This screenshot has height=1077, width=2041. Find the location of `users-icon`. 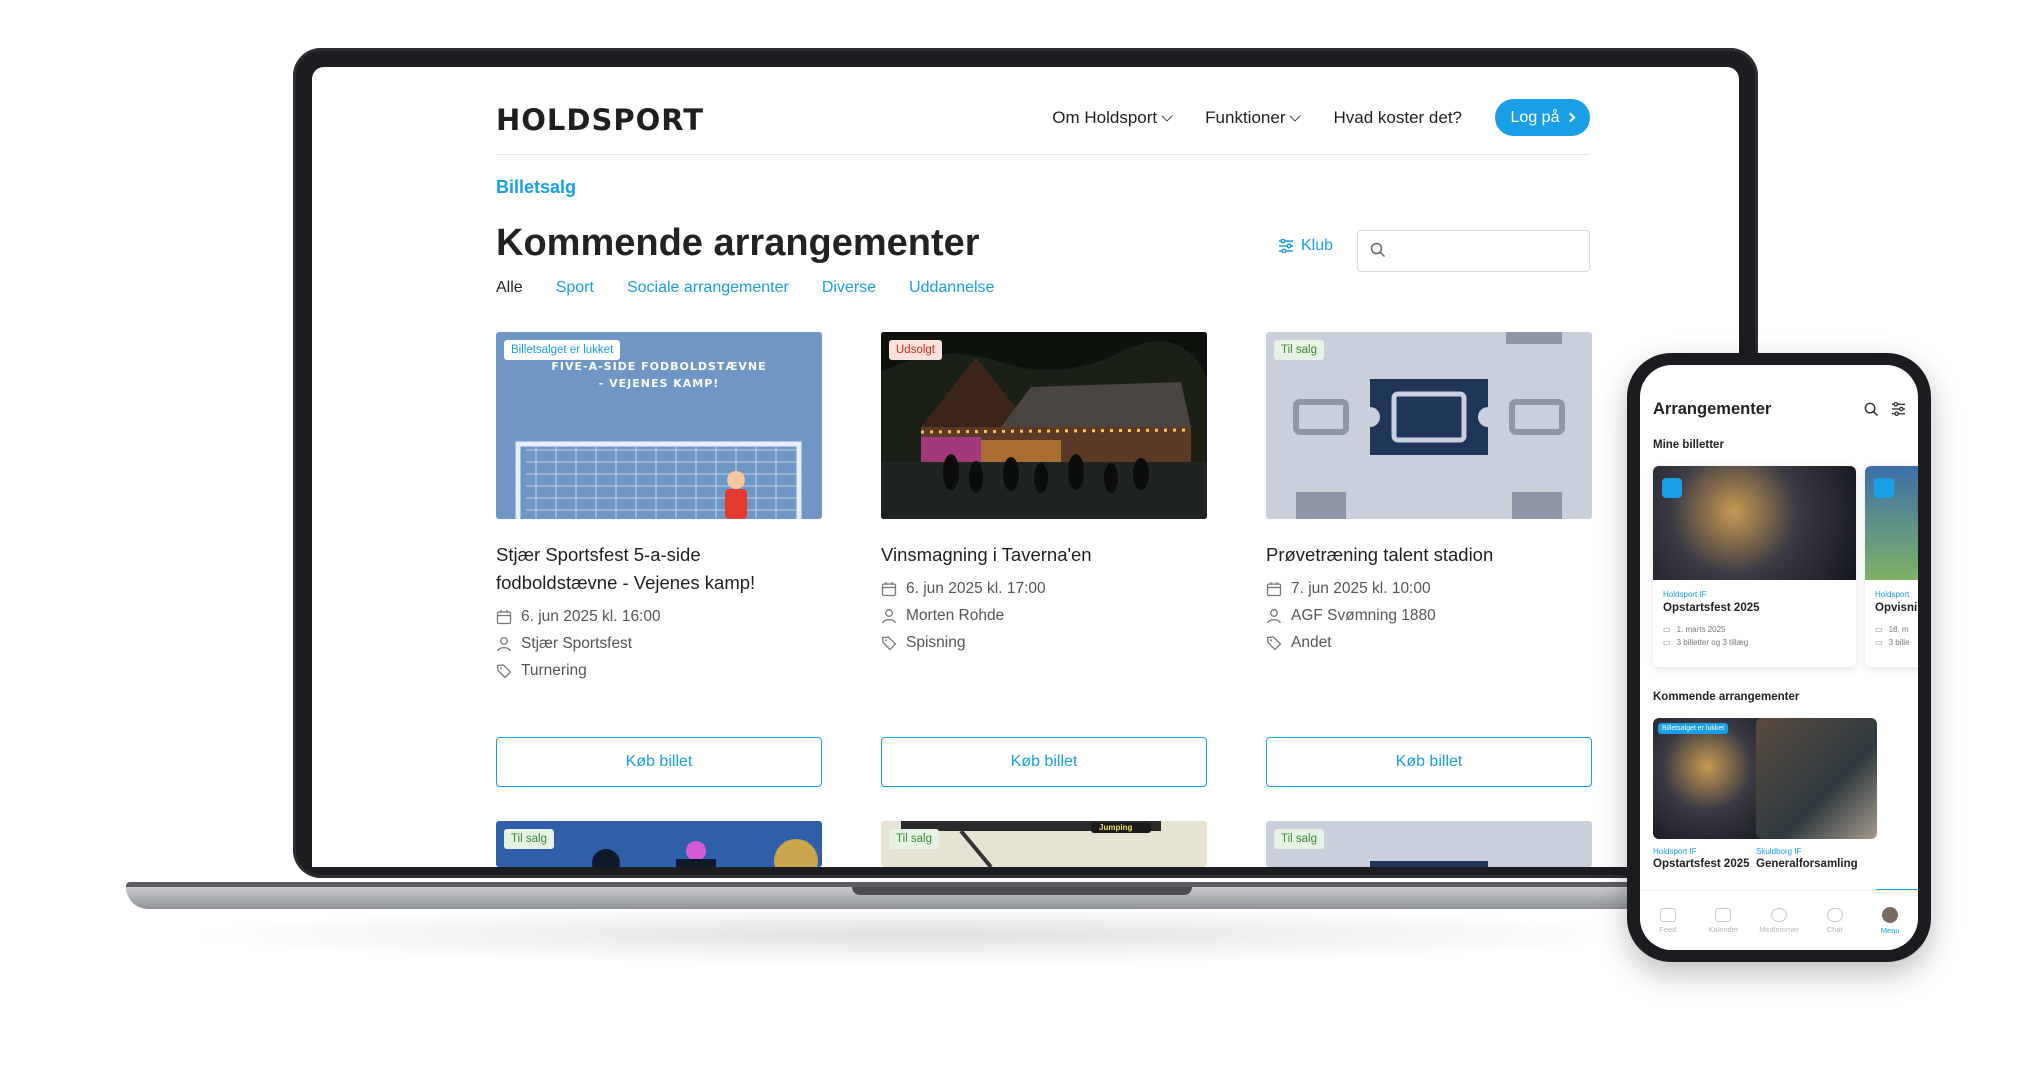

users-icon is located at coordinates (1778, 914).